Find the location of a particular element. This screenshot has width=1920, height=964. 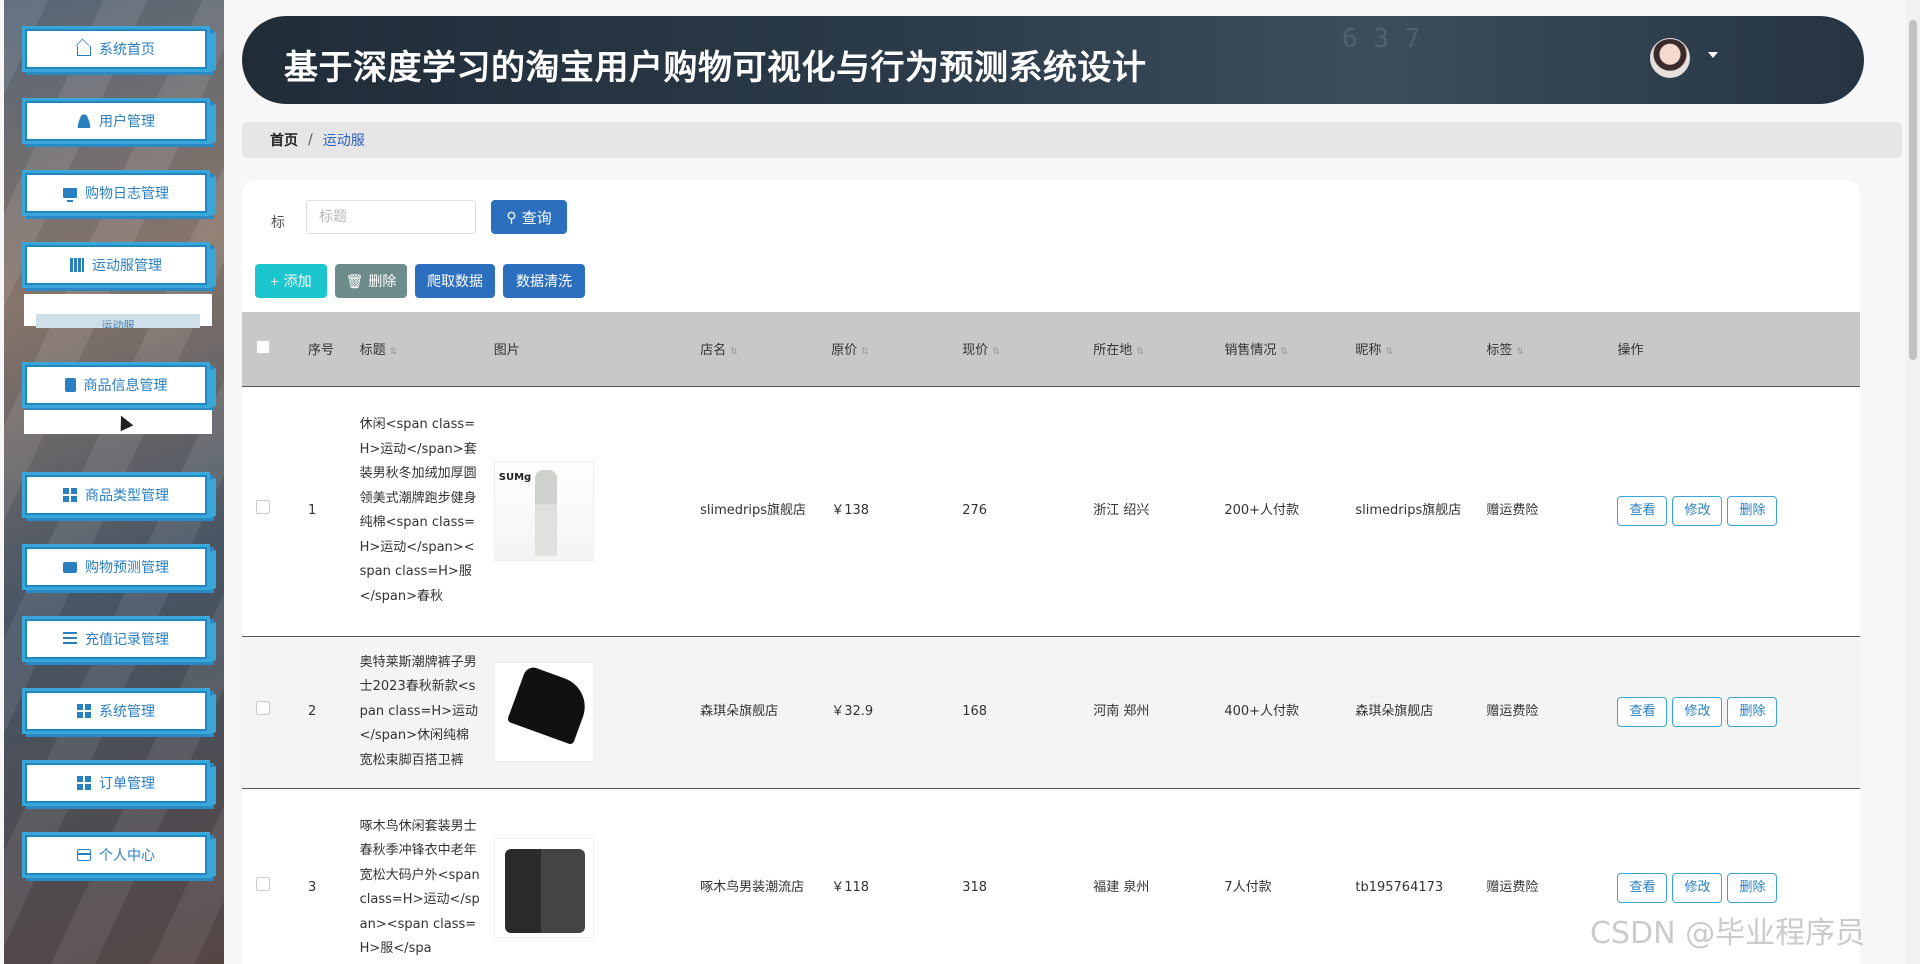

select-all-checkbox is located at coordinates (263, 346).